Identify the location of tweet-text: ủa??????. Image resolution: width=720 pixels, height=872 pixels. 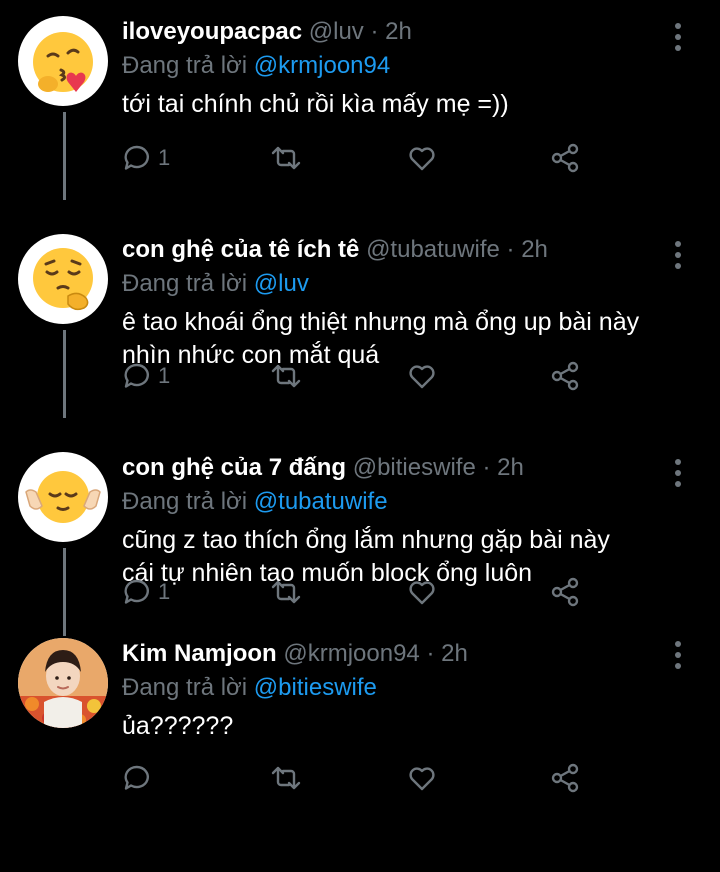
(391, 726).